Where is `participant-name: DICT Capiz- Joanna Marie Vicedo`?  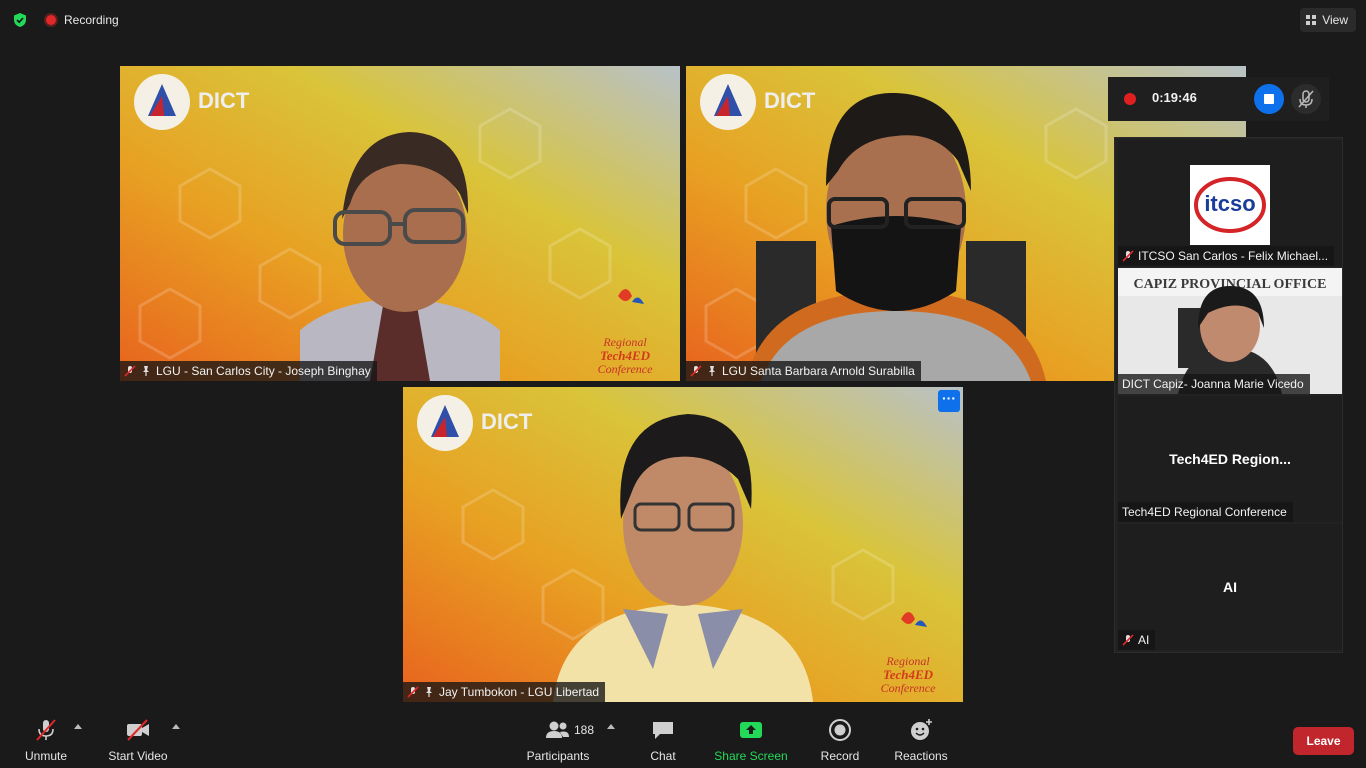
participant-name: DICT Capiz- Joanna Marie Vicedo is located at coordinates (1213, 384).